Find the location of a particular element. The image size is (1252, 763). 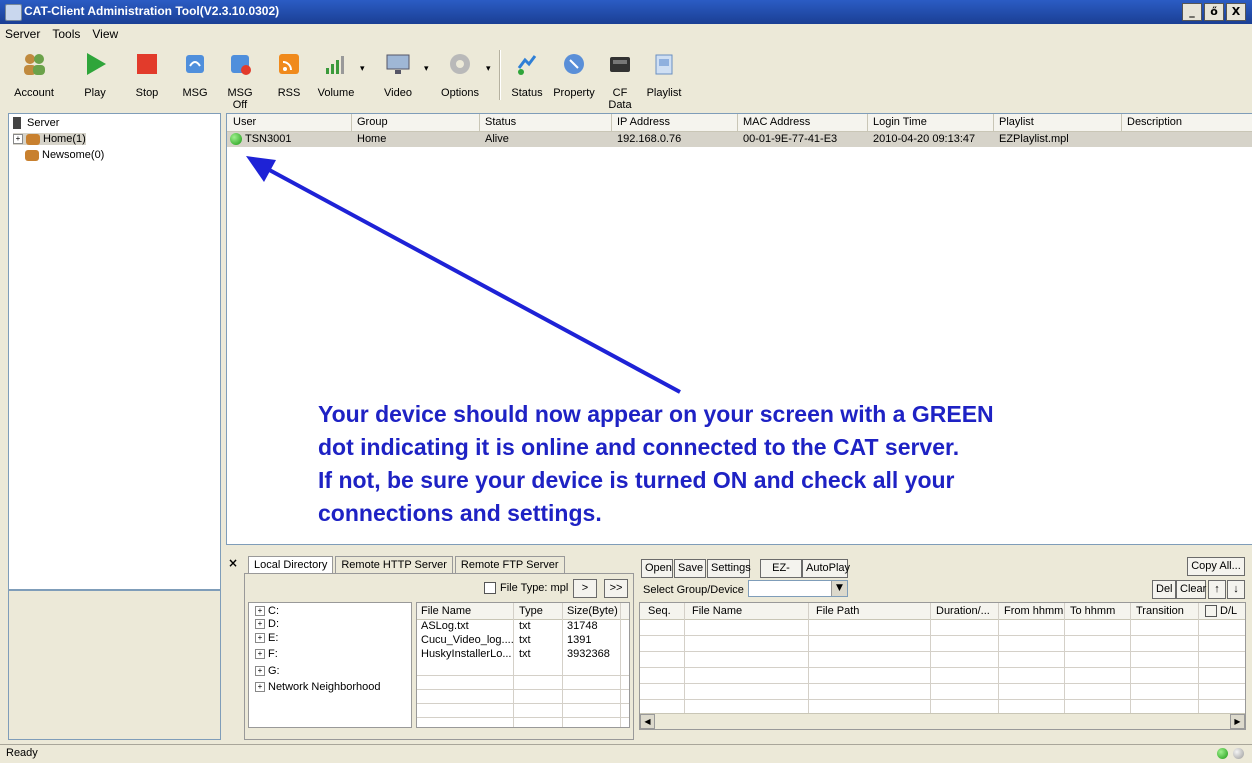

scroll-left-icon: ◀ is located at coordinates (647, 721).